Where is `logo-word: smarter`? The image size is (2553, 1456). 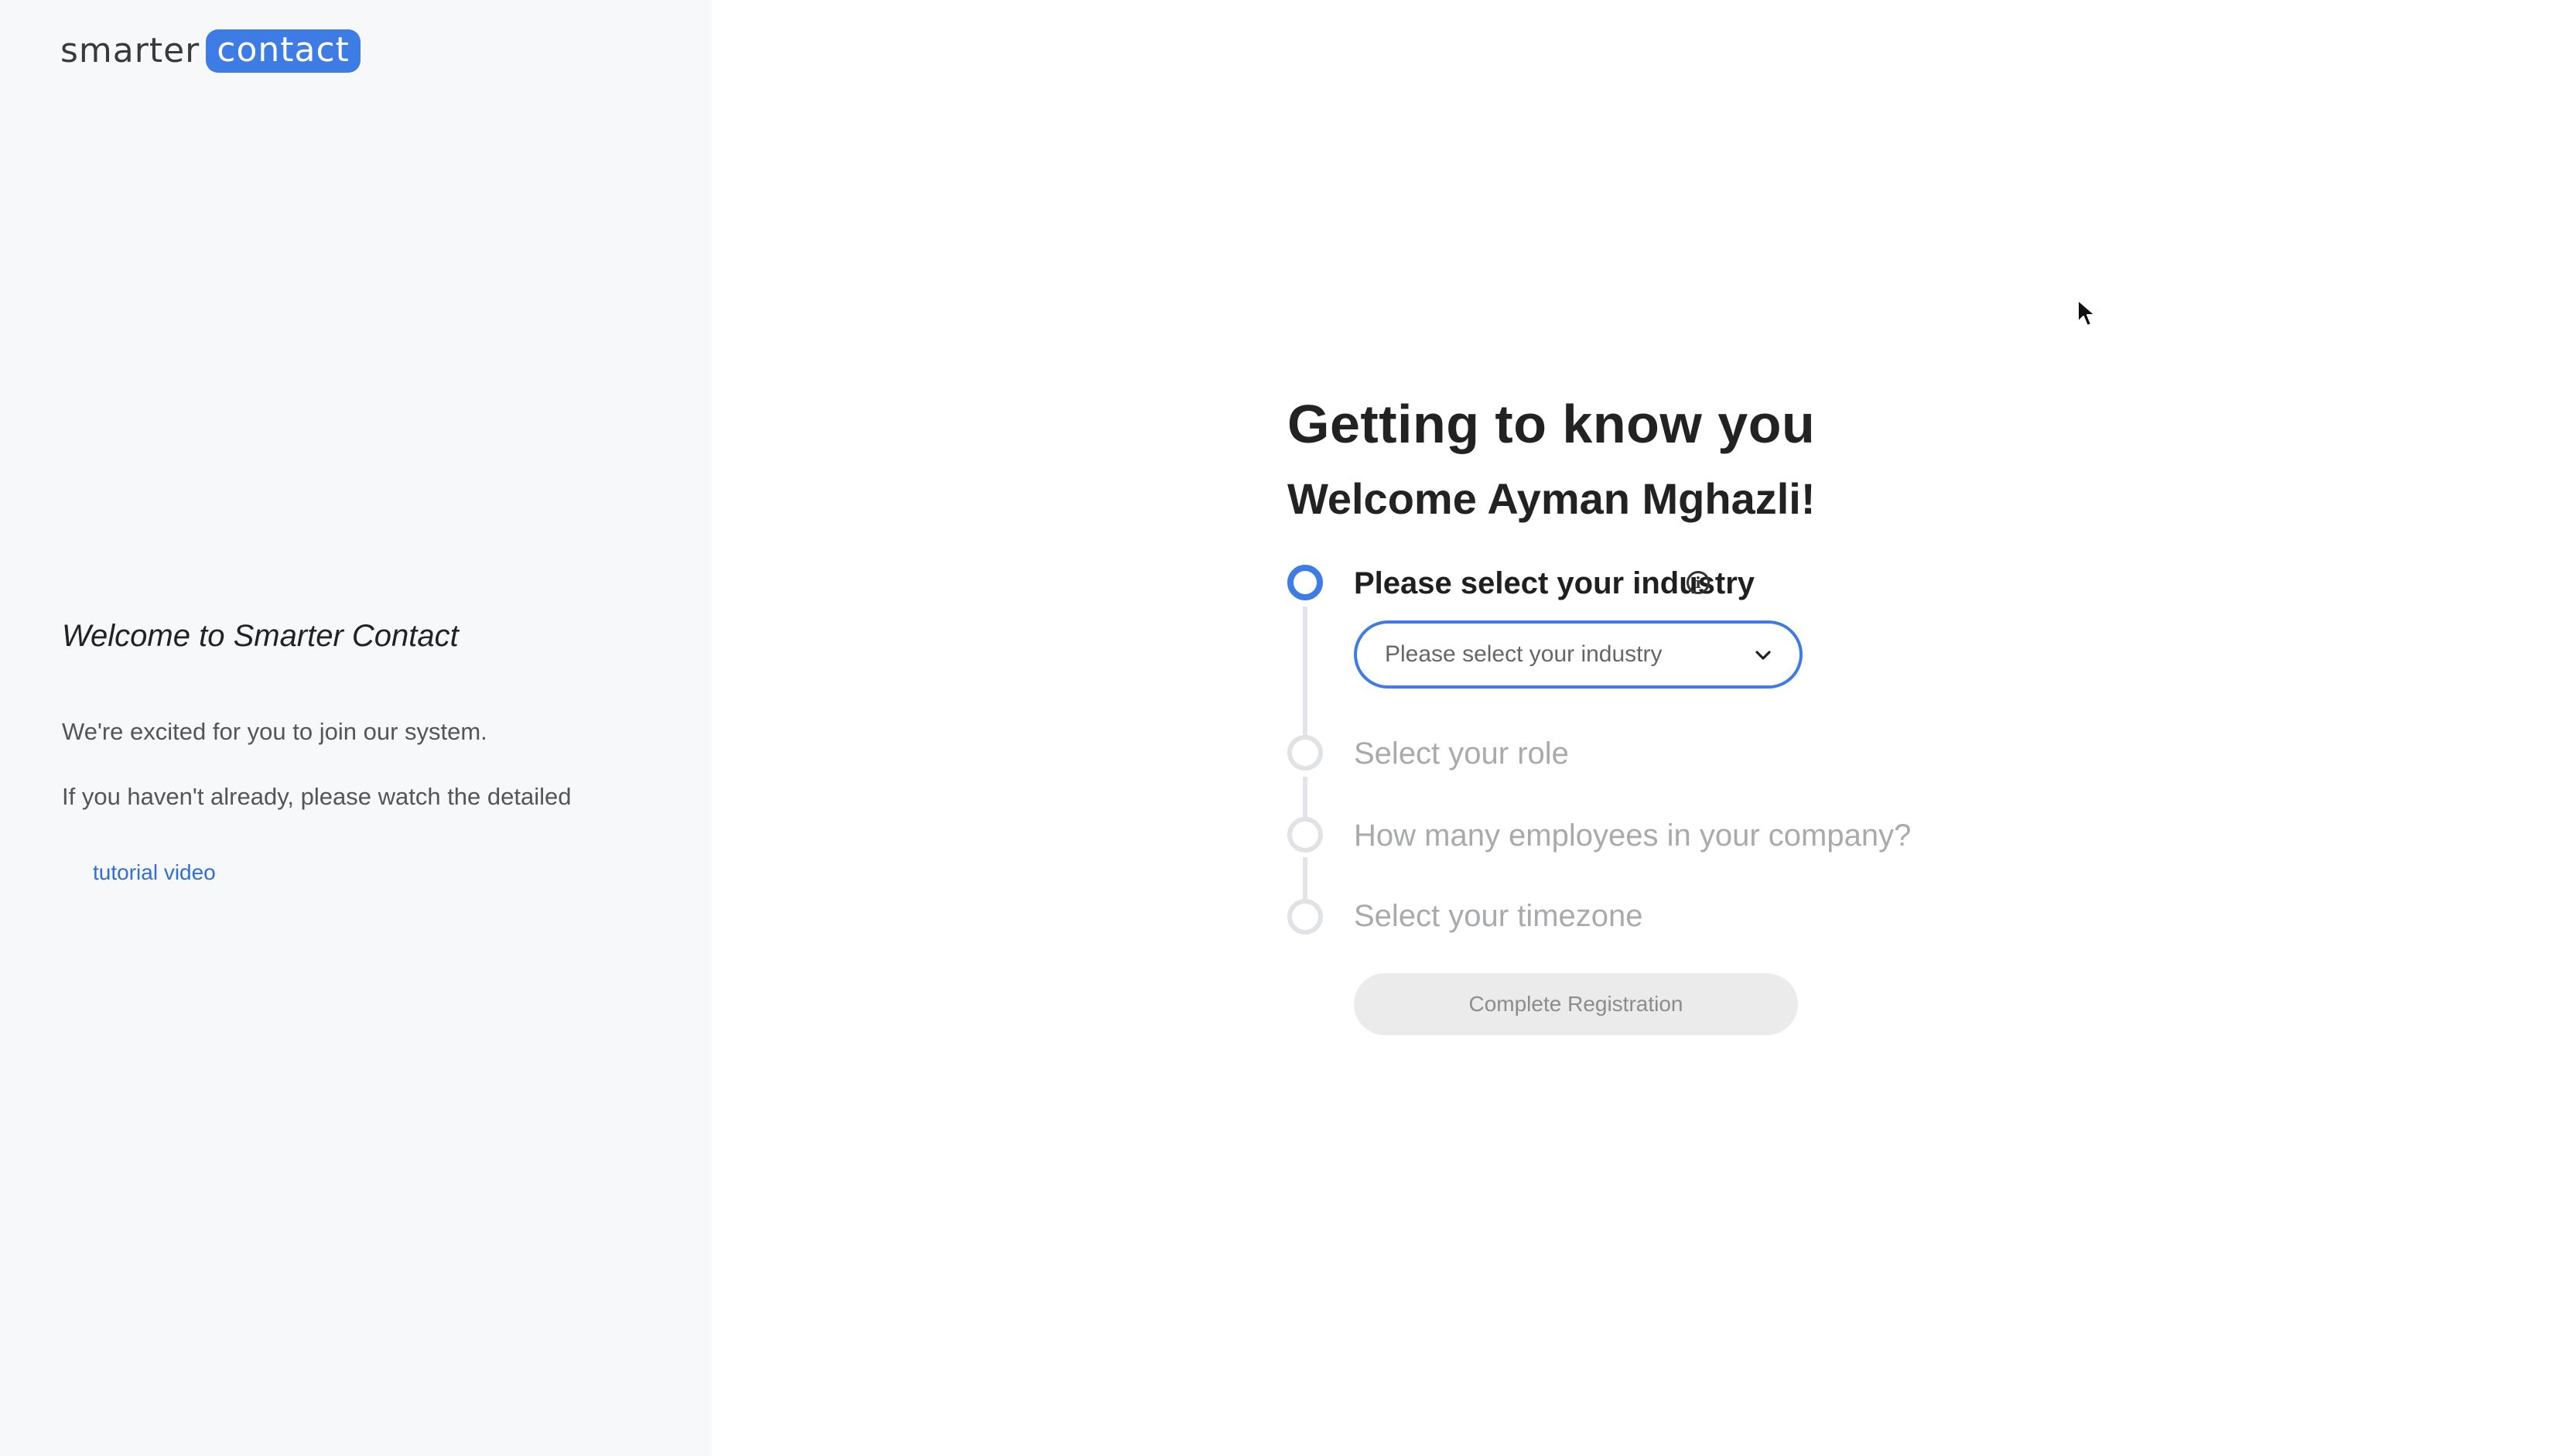 logo-word: smarter is located at coordinates (130, 50).